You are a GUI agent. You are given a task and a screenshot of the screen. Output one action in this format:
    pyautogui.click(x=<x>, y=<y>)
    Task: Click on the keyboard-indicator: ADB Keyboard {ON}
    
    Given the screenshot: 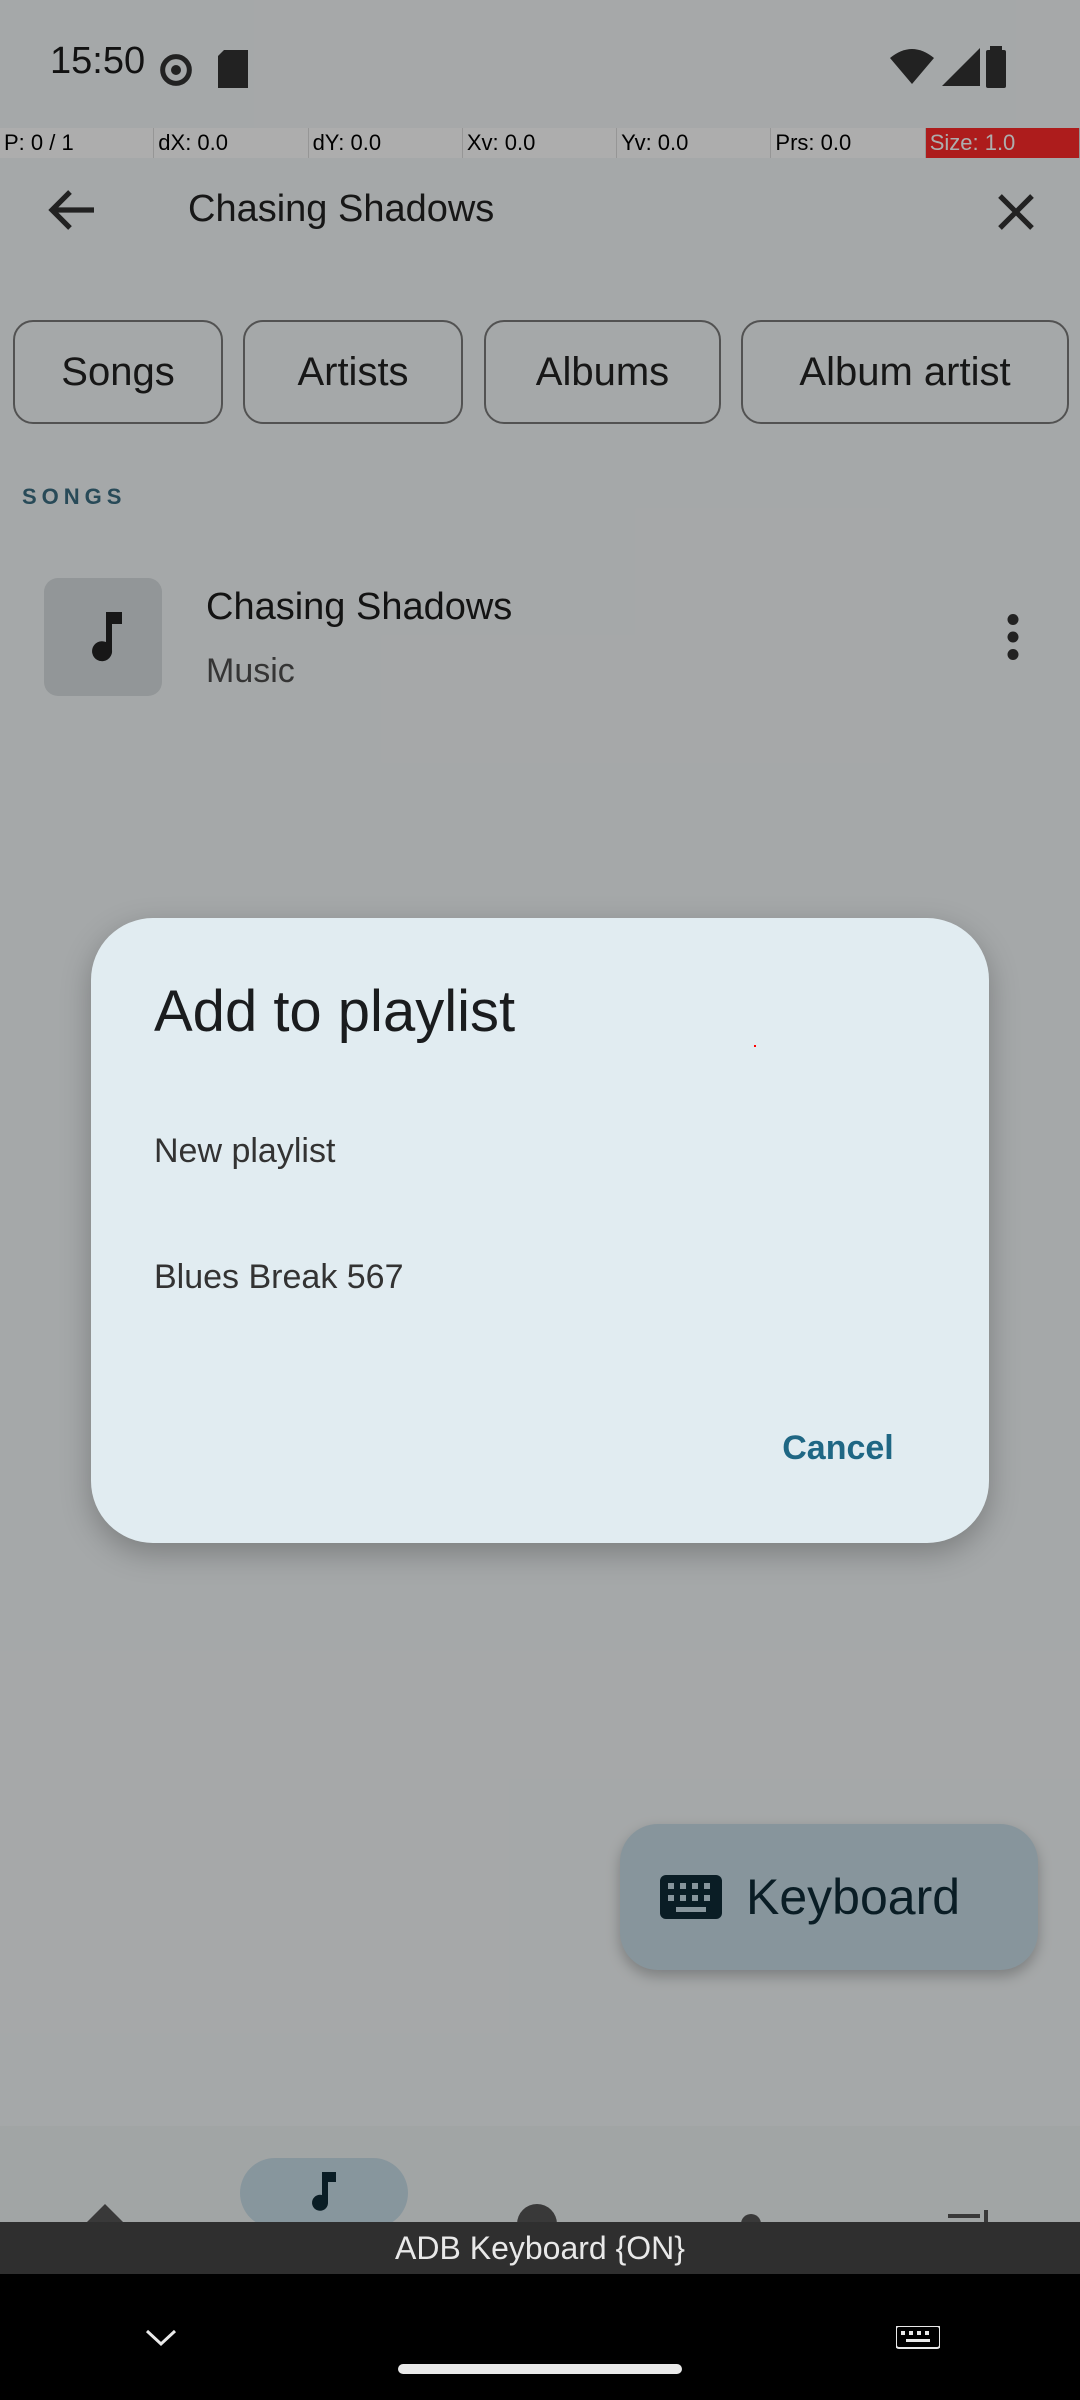 What is the action you would take?
    pyautogui.click(x=540, y=2248)
    